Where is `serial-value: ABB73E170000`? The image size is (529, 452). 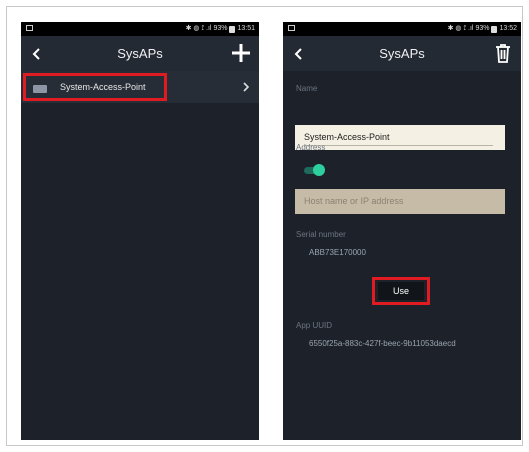
serial-value: ABB73E170000 is located at coordinates (337, 252).